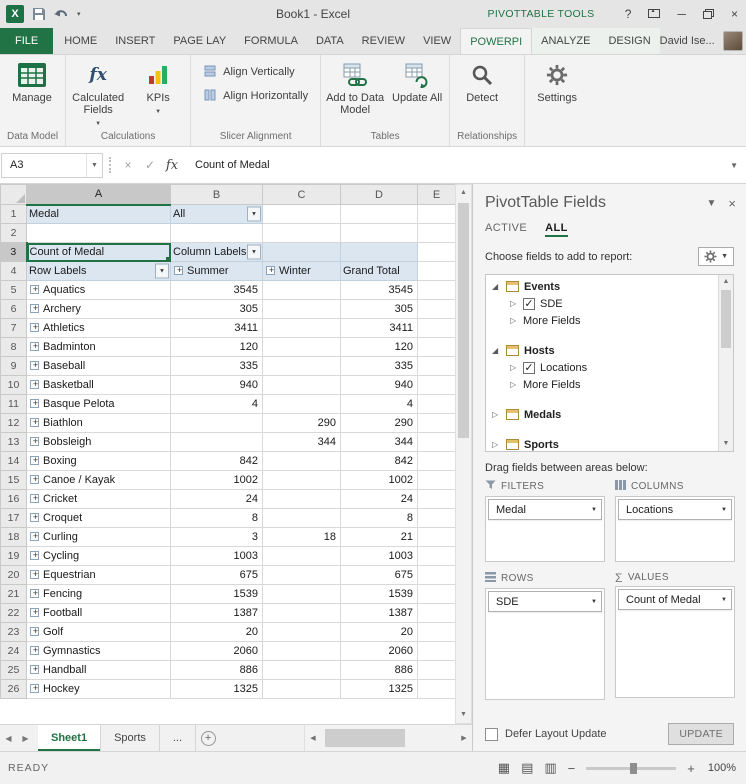  What do you see at coordinates (13, 689) in the screenshot?
I see `row-header: 26` at bounding box center [13, 689].